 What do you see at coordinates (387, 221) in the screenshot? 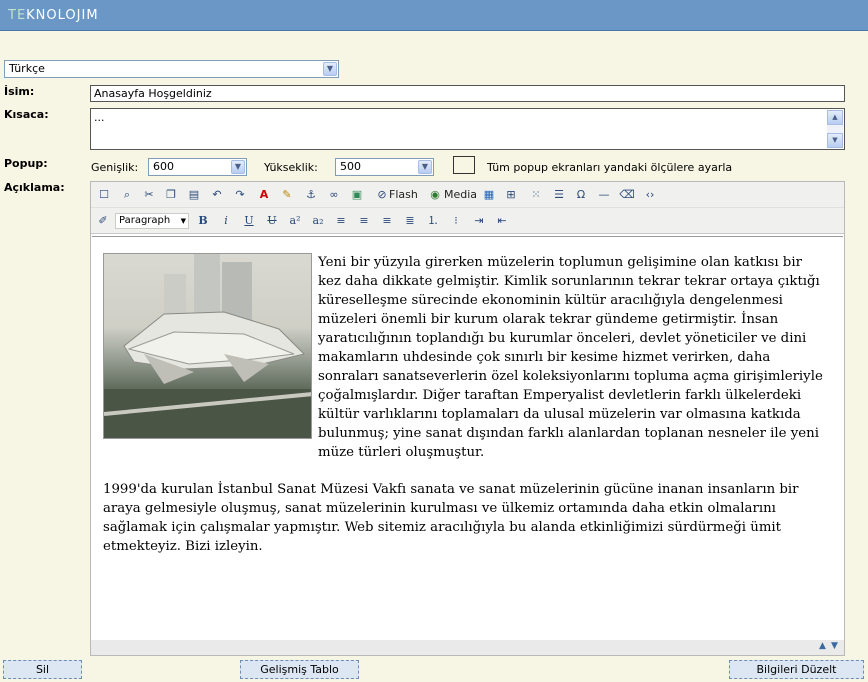
I see `align-right-icon: ≡` at bounding box center [387, 221].